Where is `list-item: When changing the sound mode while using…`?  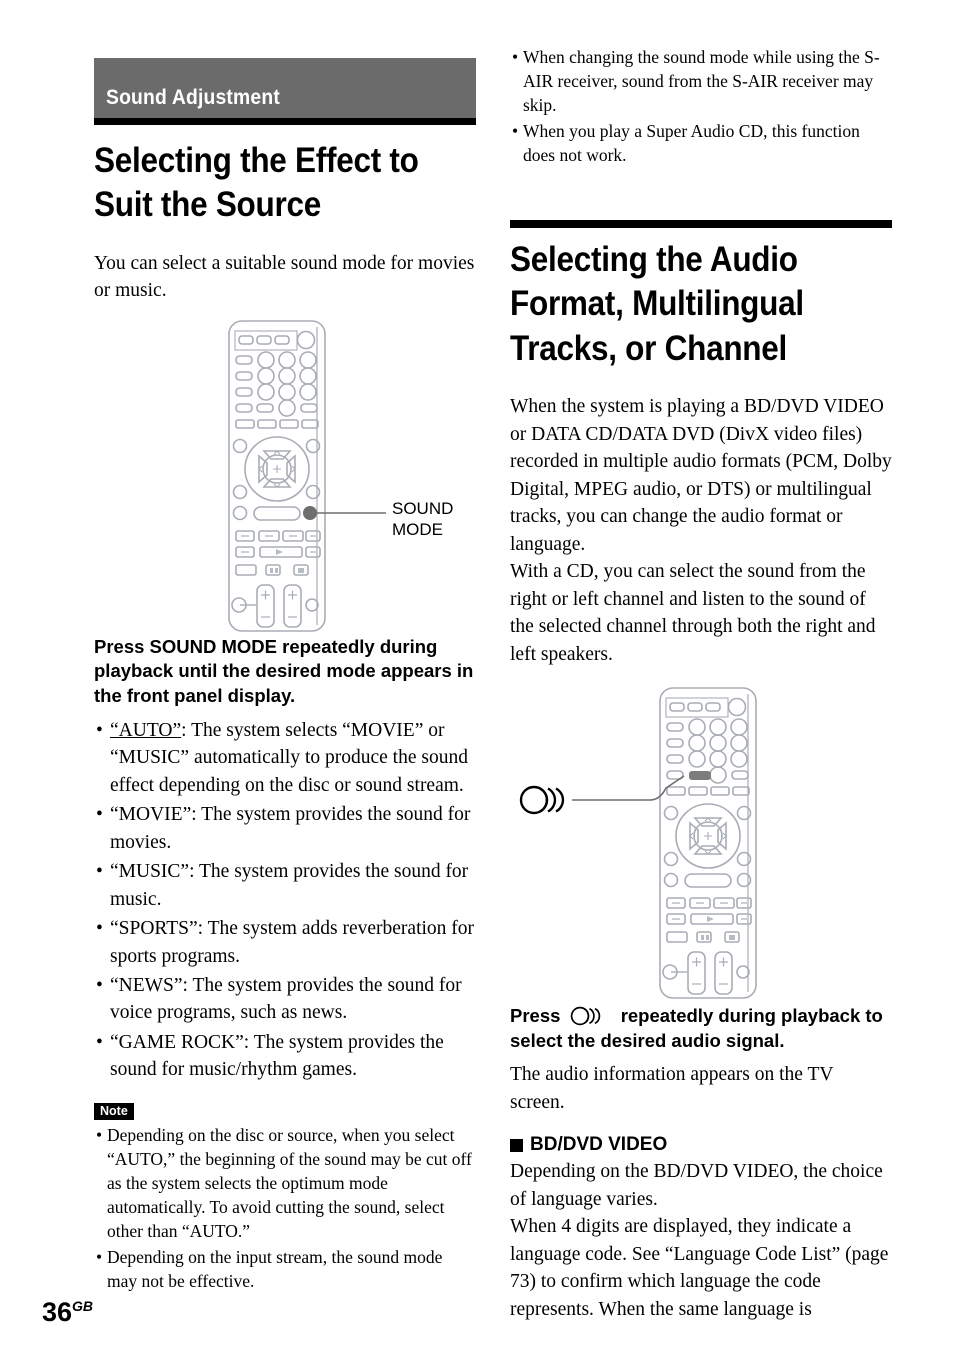 list-item: When changing the sound mode while using… is located at coordinates (701, 82).